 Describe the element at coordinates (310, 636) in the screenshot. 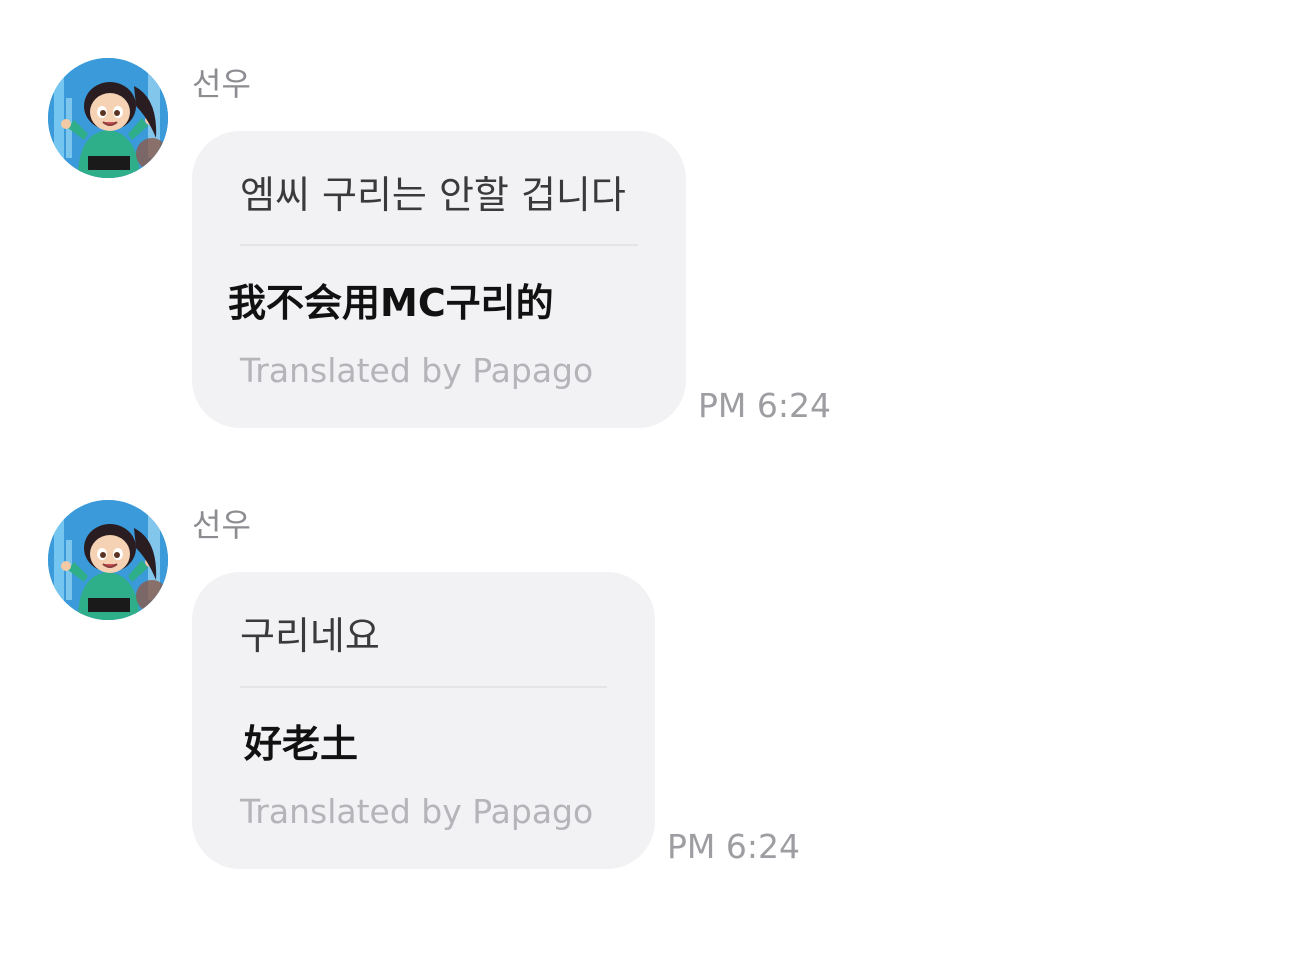

I see `original-text: 구리네요` at that location.